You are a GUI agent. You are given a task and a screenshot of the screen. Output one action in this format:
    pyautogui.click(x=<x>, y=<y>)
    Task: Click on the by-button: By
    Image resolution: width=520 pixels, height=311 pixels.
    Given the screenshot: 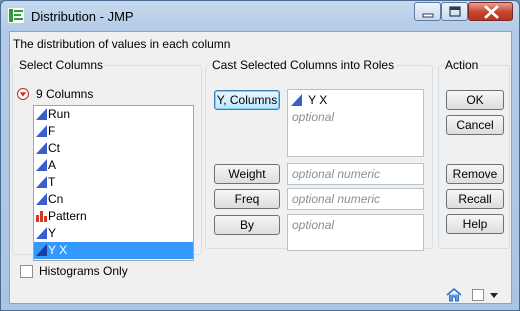 What is the action you would take?
    pyautogui.click(x=247, y=225)
    